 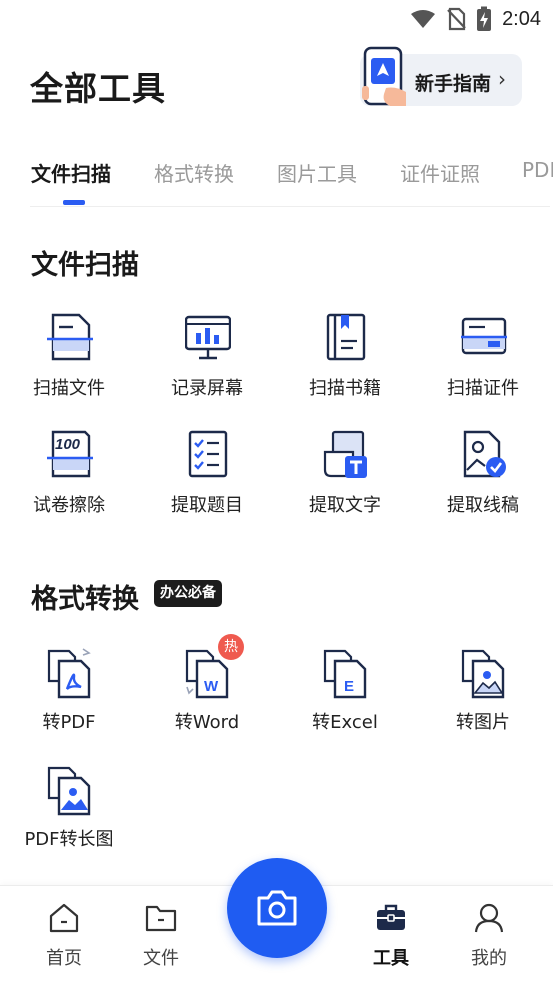 What do you see at coordinates (69, 722) in the screenshot?
I see `tool-label: 转PDF` at bounding box center [69, 722].